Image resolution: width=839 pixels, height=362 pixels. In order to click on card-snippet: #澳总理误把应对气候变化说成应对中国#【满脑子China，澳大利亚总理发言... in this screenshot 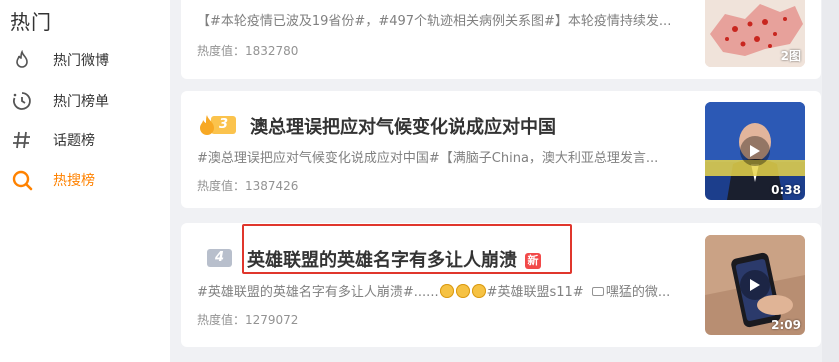, I will do `click(428, 158)`.